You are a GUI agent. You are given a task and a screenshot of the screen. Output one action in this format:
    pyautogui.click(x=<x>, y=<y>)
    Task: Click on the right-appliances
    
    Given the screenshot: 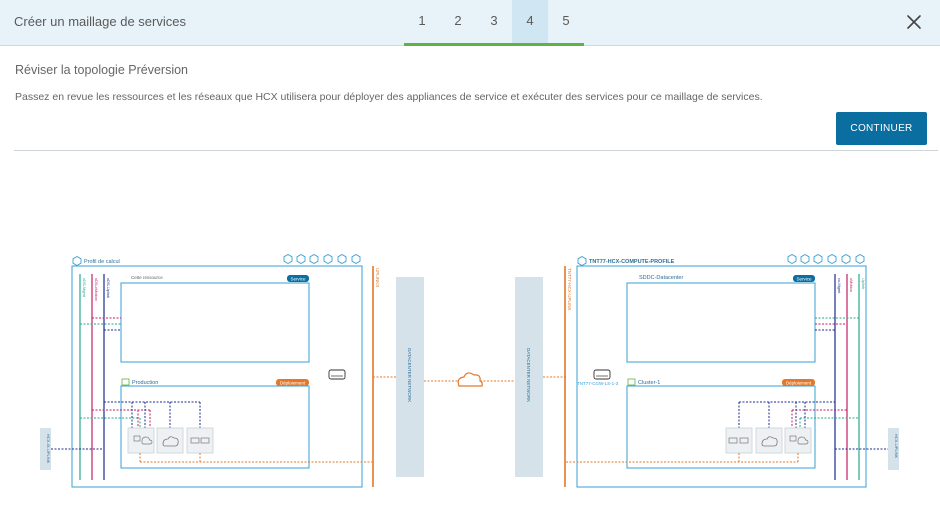 What is the action you would take?
    pyautogui.click(x=768, y=440)
    